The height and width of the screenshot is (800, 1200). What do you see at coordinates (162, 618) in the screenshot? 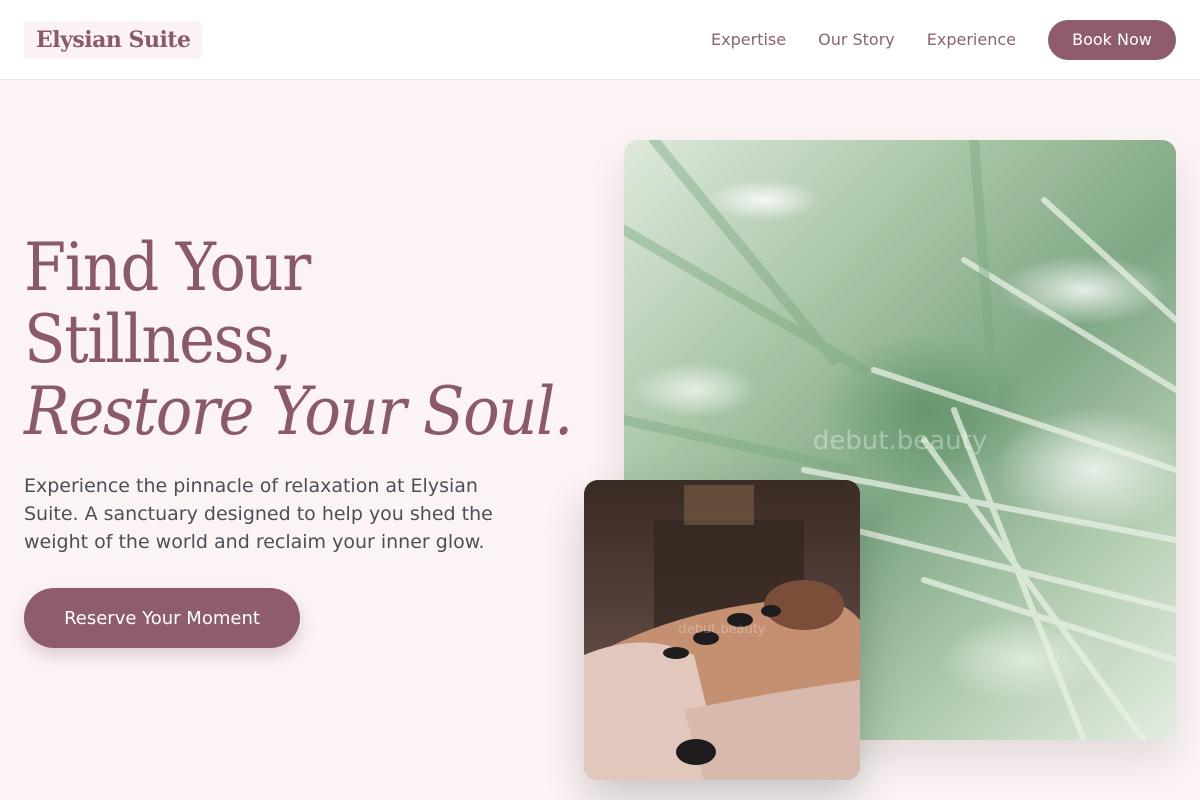
I see `reserve-moment-button: Reserve Your Moment` at bounding box center [162, 618].